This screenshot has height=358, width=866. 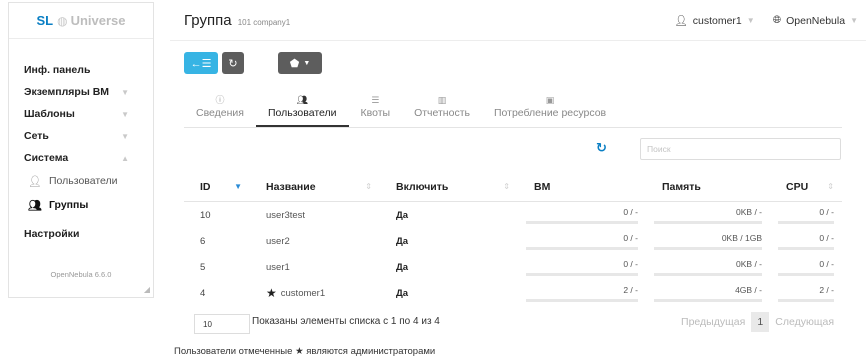 I want to click on vm-quota: 2 / -, so click(x=630, y=289).